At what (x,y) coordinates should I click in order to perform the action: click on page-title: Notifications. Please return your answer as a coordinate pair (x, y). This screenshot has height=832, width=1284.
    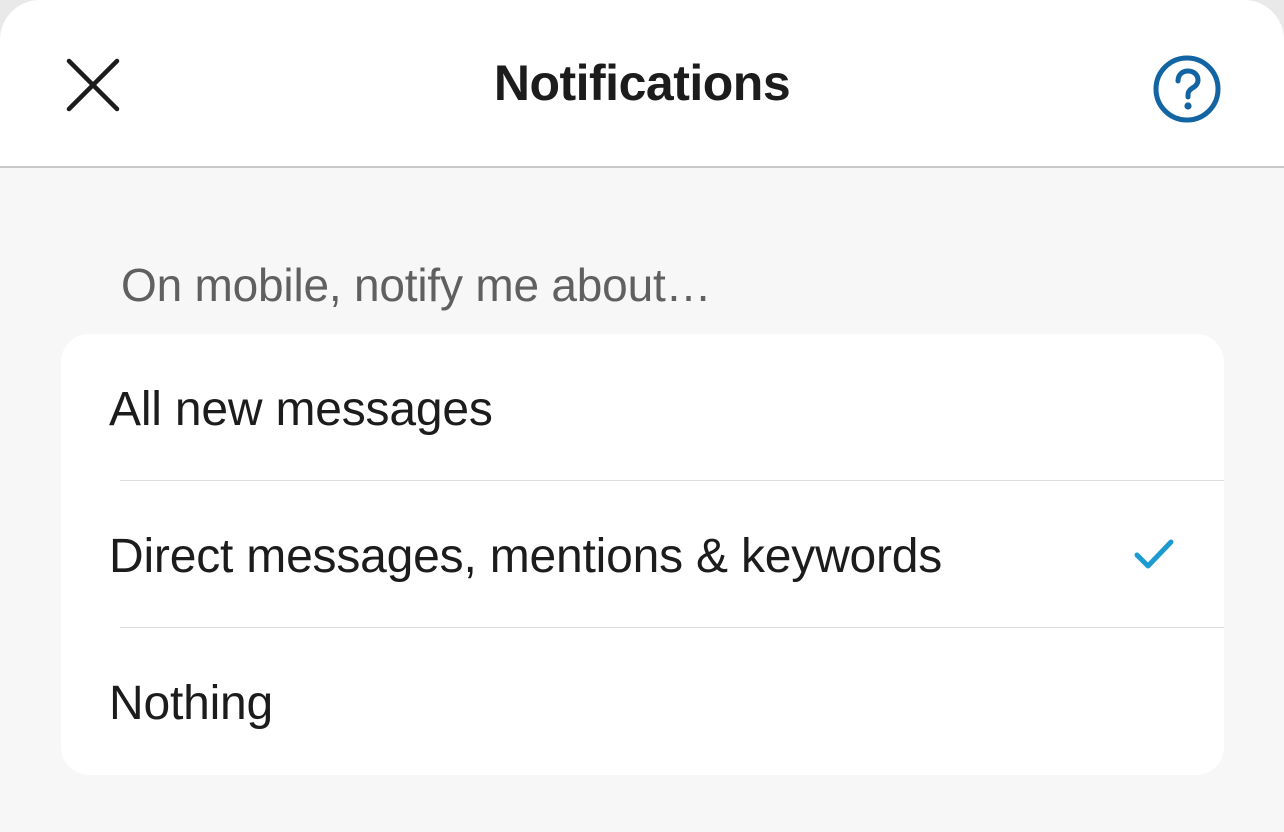
    Looking at the image, I should click on (642, 83).